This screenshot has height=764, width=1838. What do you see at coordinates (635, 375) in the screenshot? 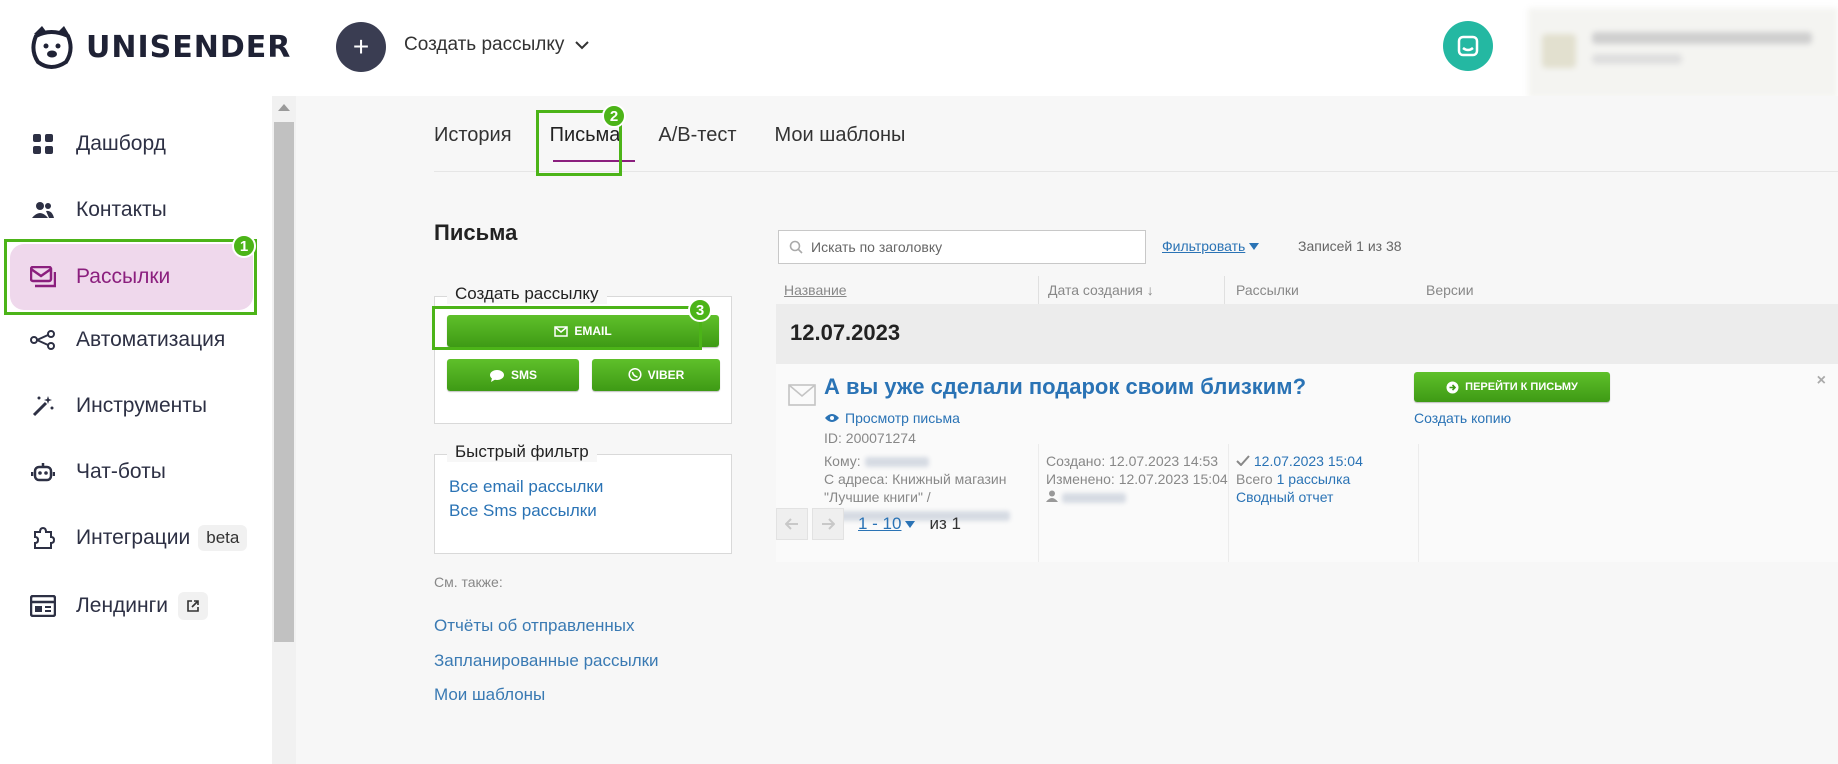
I see `viber-icon` at bounding box center [635, 375].